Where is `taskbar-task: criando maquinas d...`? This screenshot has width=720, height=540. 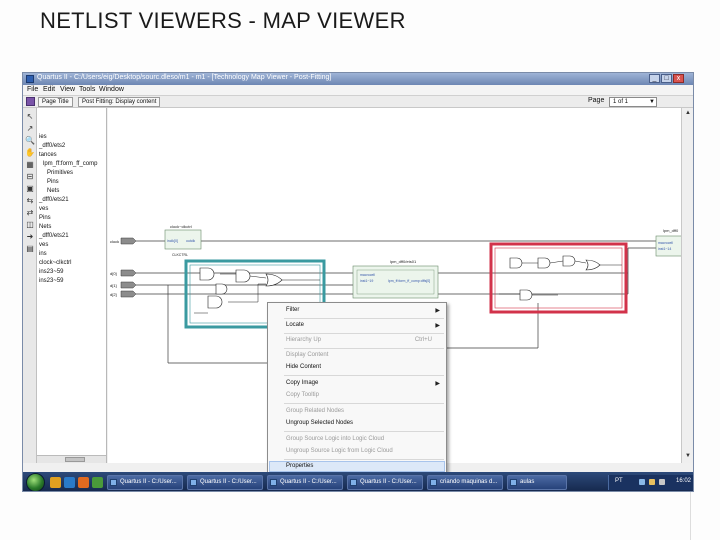 taskbar-task: criando maquinas d... is located at coordinates (465, 482).